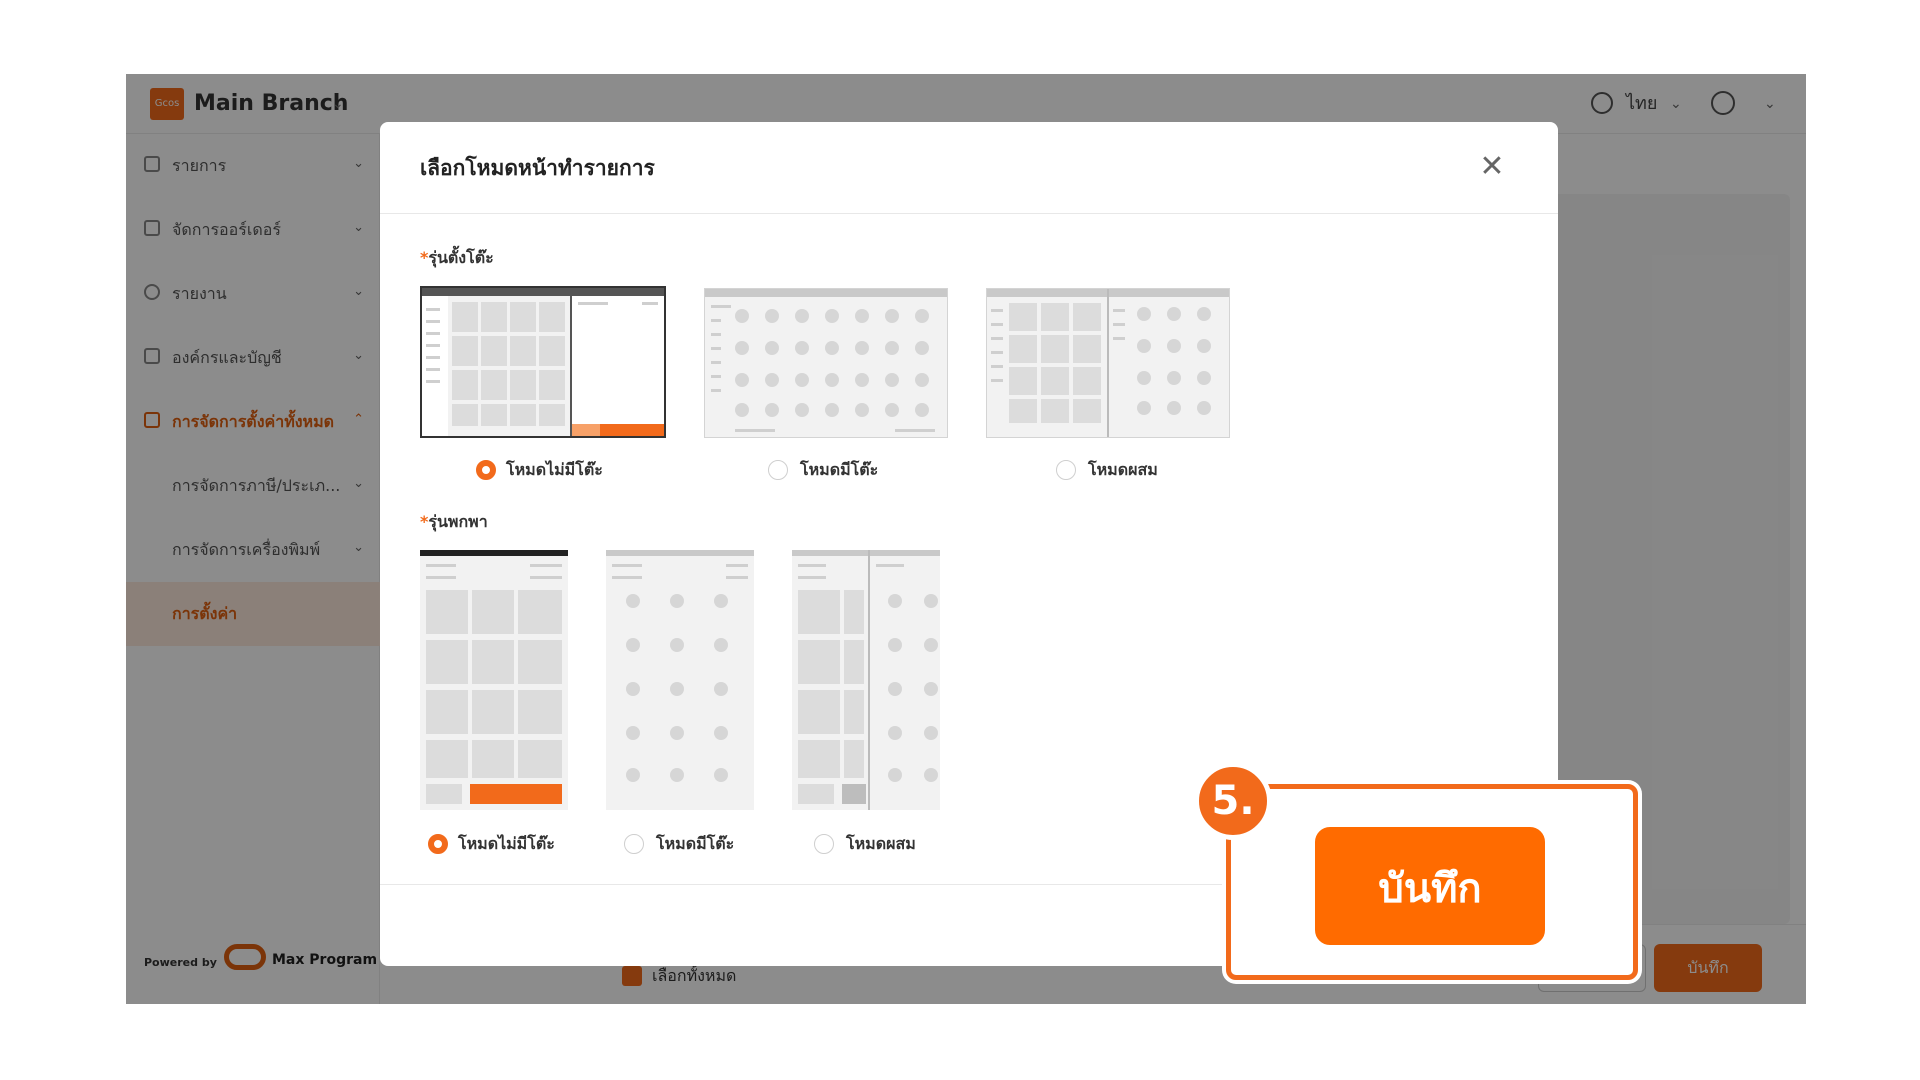 The height and width of the screenshot is (1080, 1920). What do you see at coordinates (461, 257) in the screenshot?
I see `section-label-text: รุ่นตั้งโต๊ะ` at bounding box center [461, 257].